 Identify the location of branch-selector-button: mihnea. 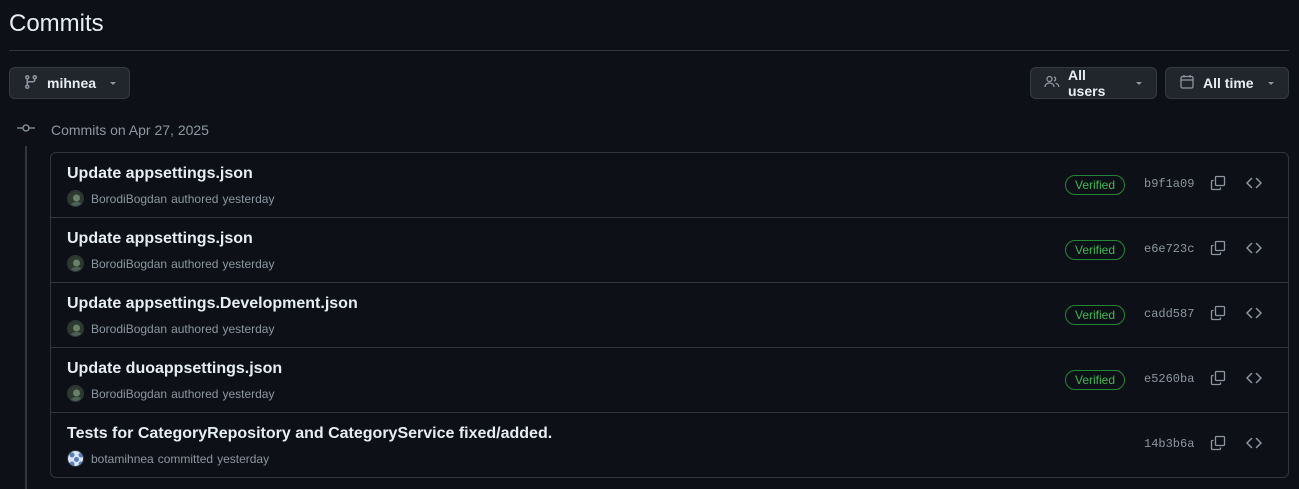
(69, 83).